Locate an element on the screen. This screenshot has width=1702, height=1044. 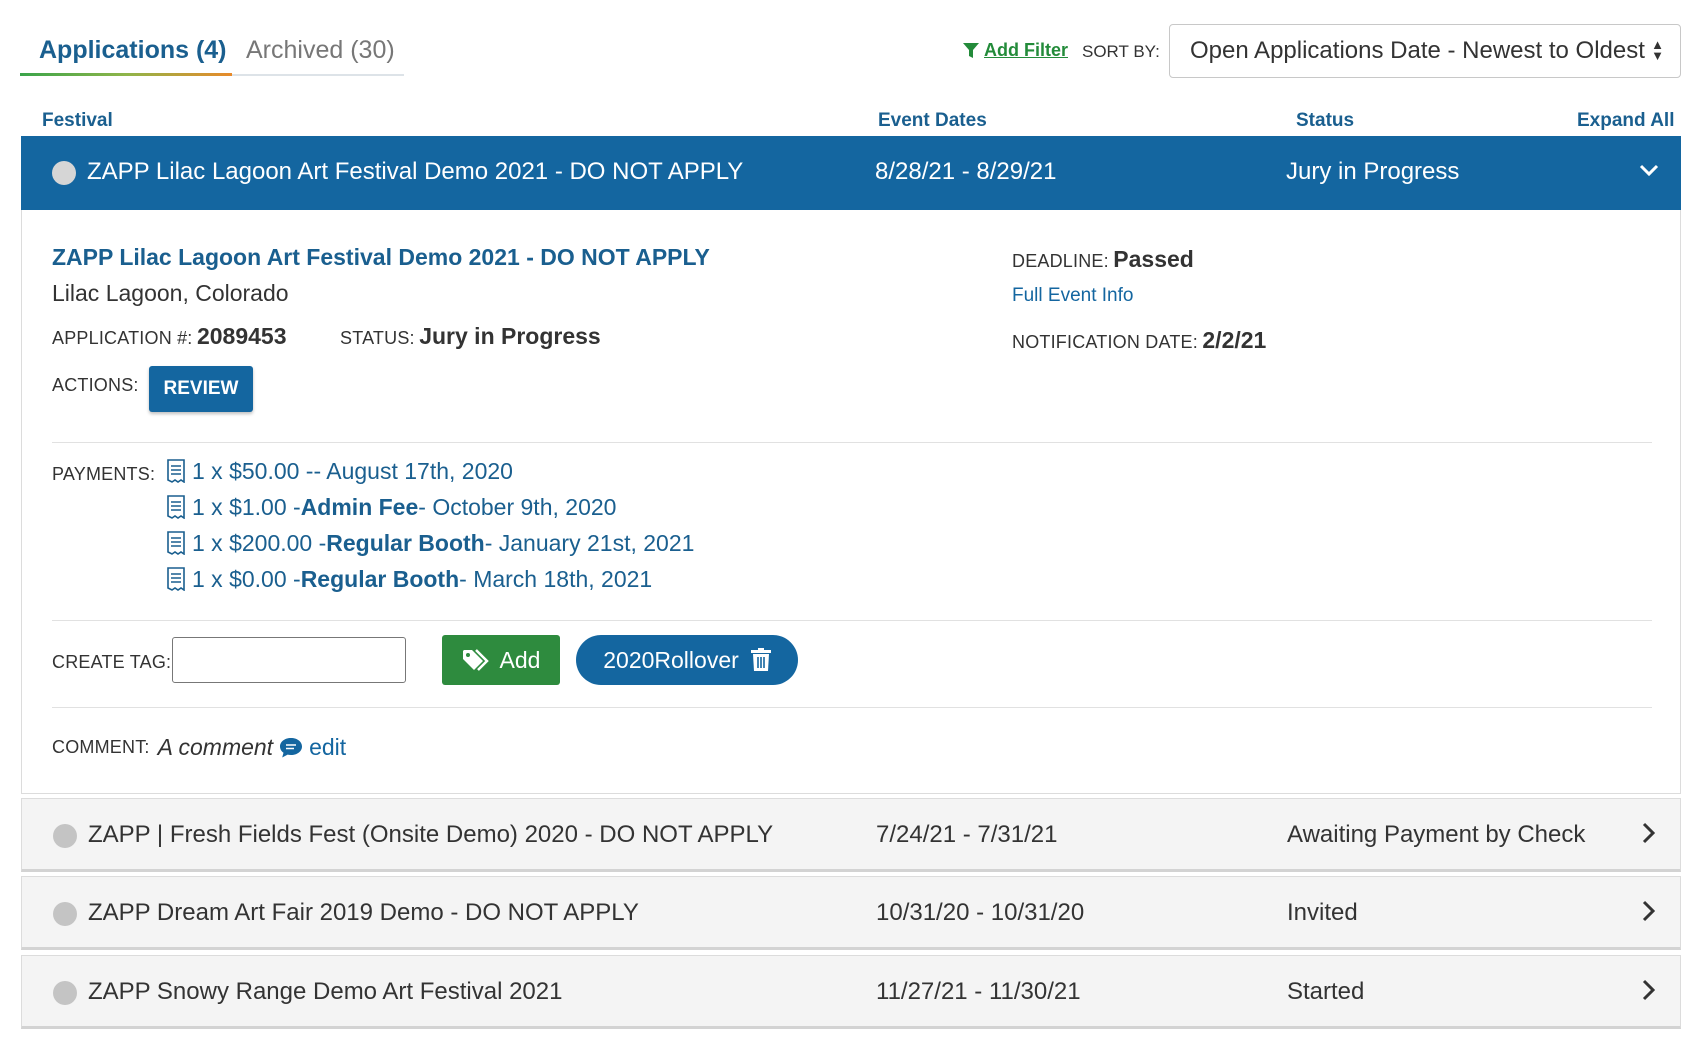
tag-name: 2020Rollover is located at coordinates (671, 659).